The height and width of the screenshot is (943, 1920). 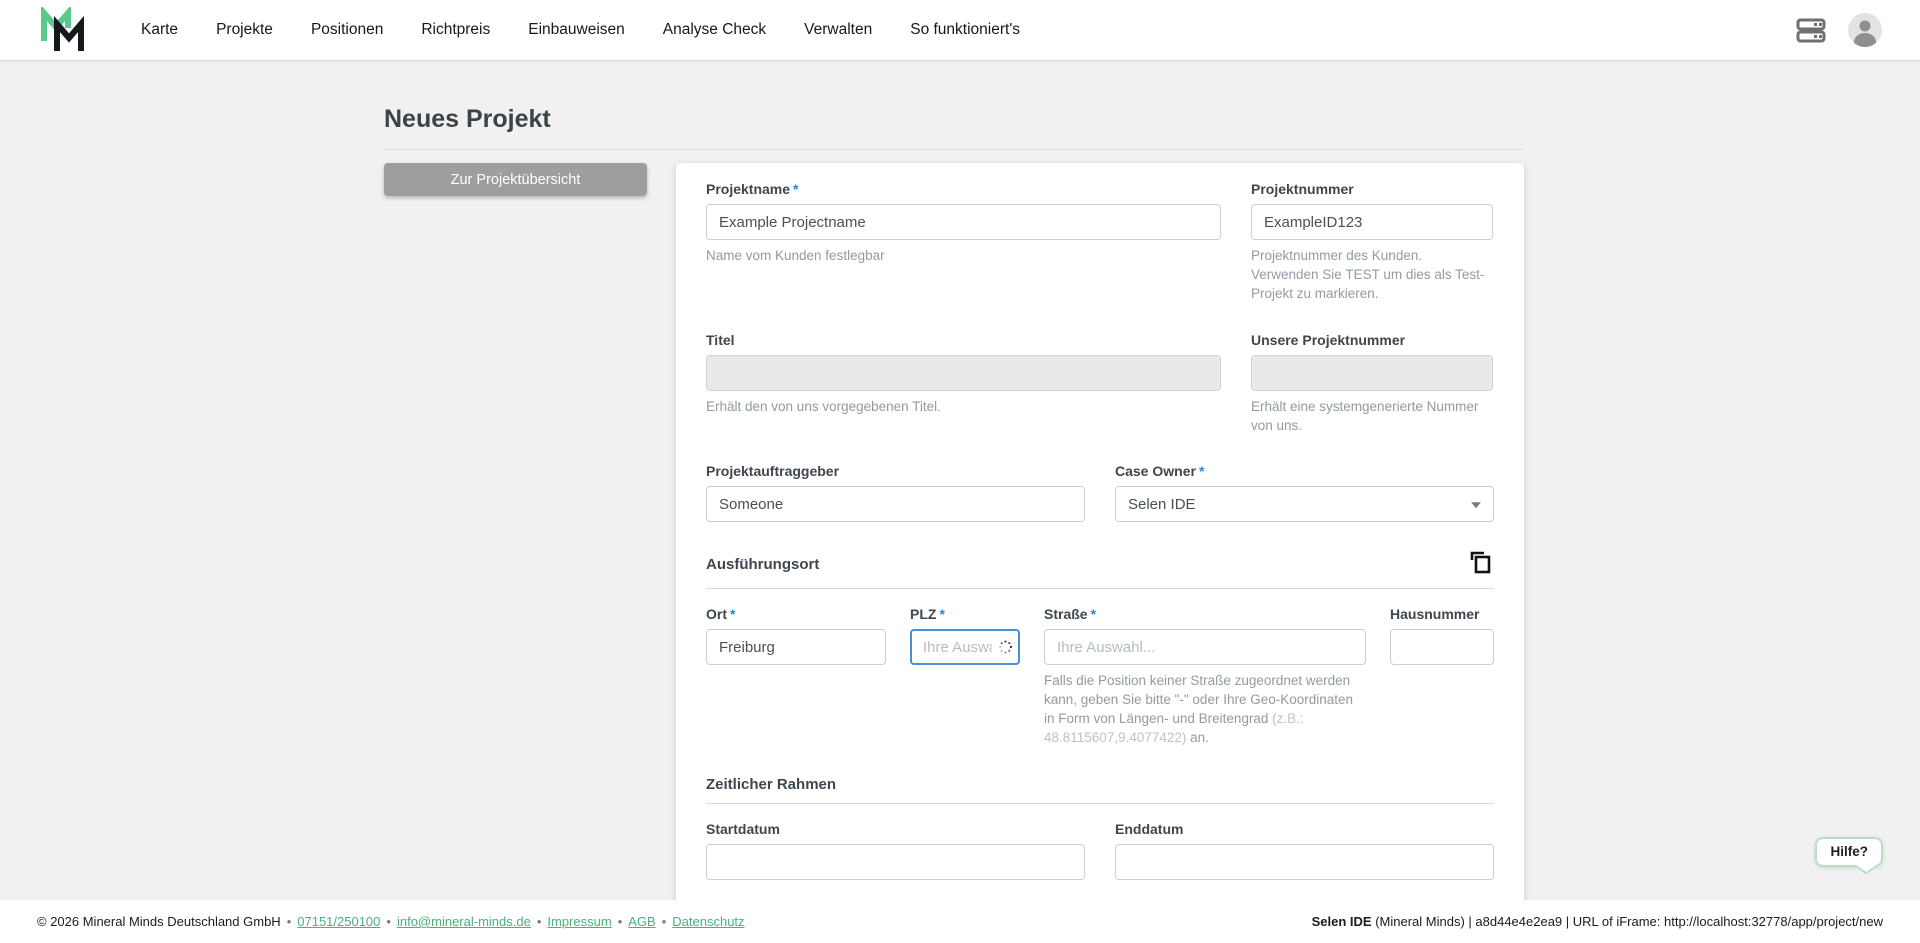 What do you see at coordinates (579, 921) in the screenshot?
I see `footer-link-impressum: Impressum` at bounding box center [579, 921].